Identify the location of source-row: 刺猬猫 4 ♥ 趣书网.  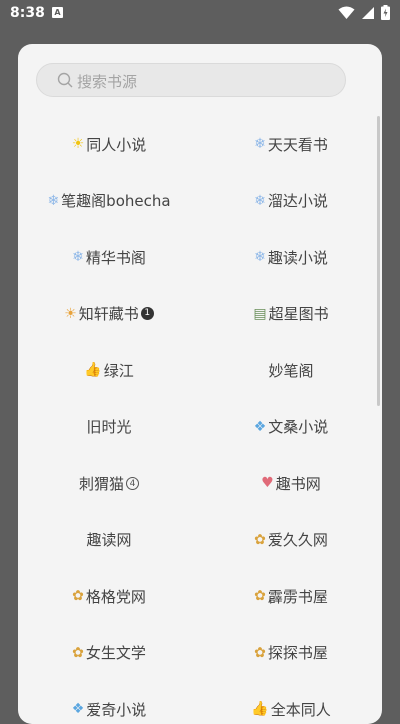
(200, 483).